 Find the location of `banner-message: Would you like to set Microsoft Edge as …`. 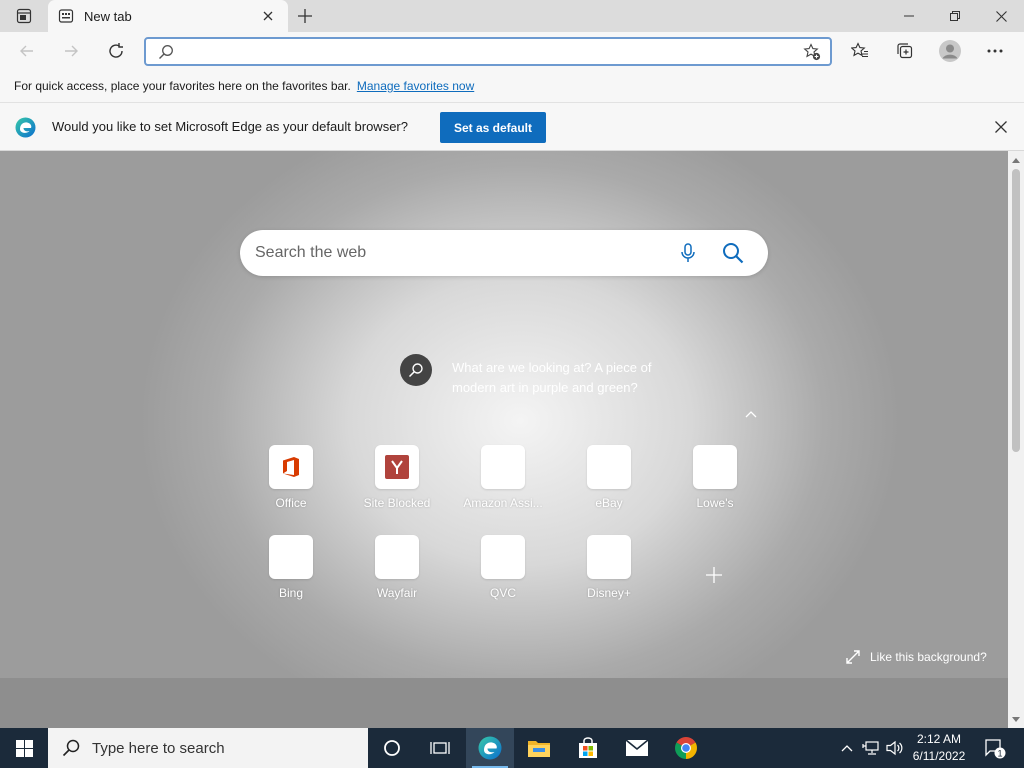

banner-message: Would you like to set Microsoft Edge as … is located at coordinates (230, 126).